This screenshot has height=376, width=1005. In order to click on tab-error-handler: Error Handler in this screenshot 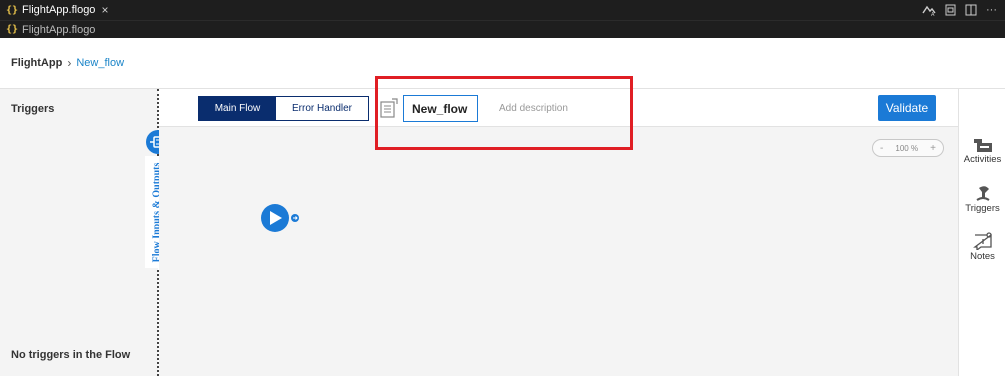, I will do `click(322, 108)`.